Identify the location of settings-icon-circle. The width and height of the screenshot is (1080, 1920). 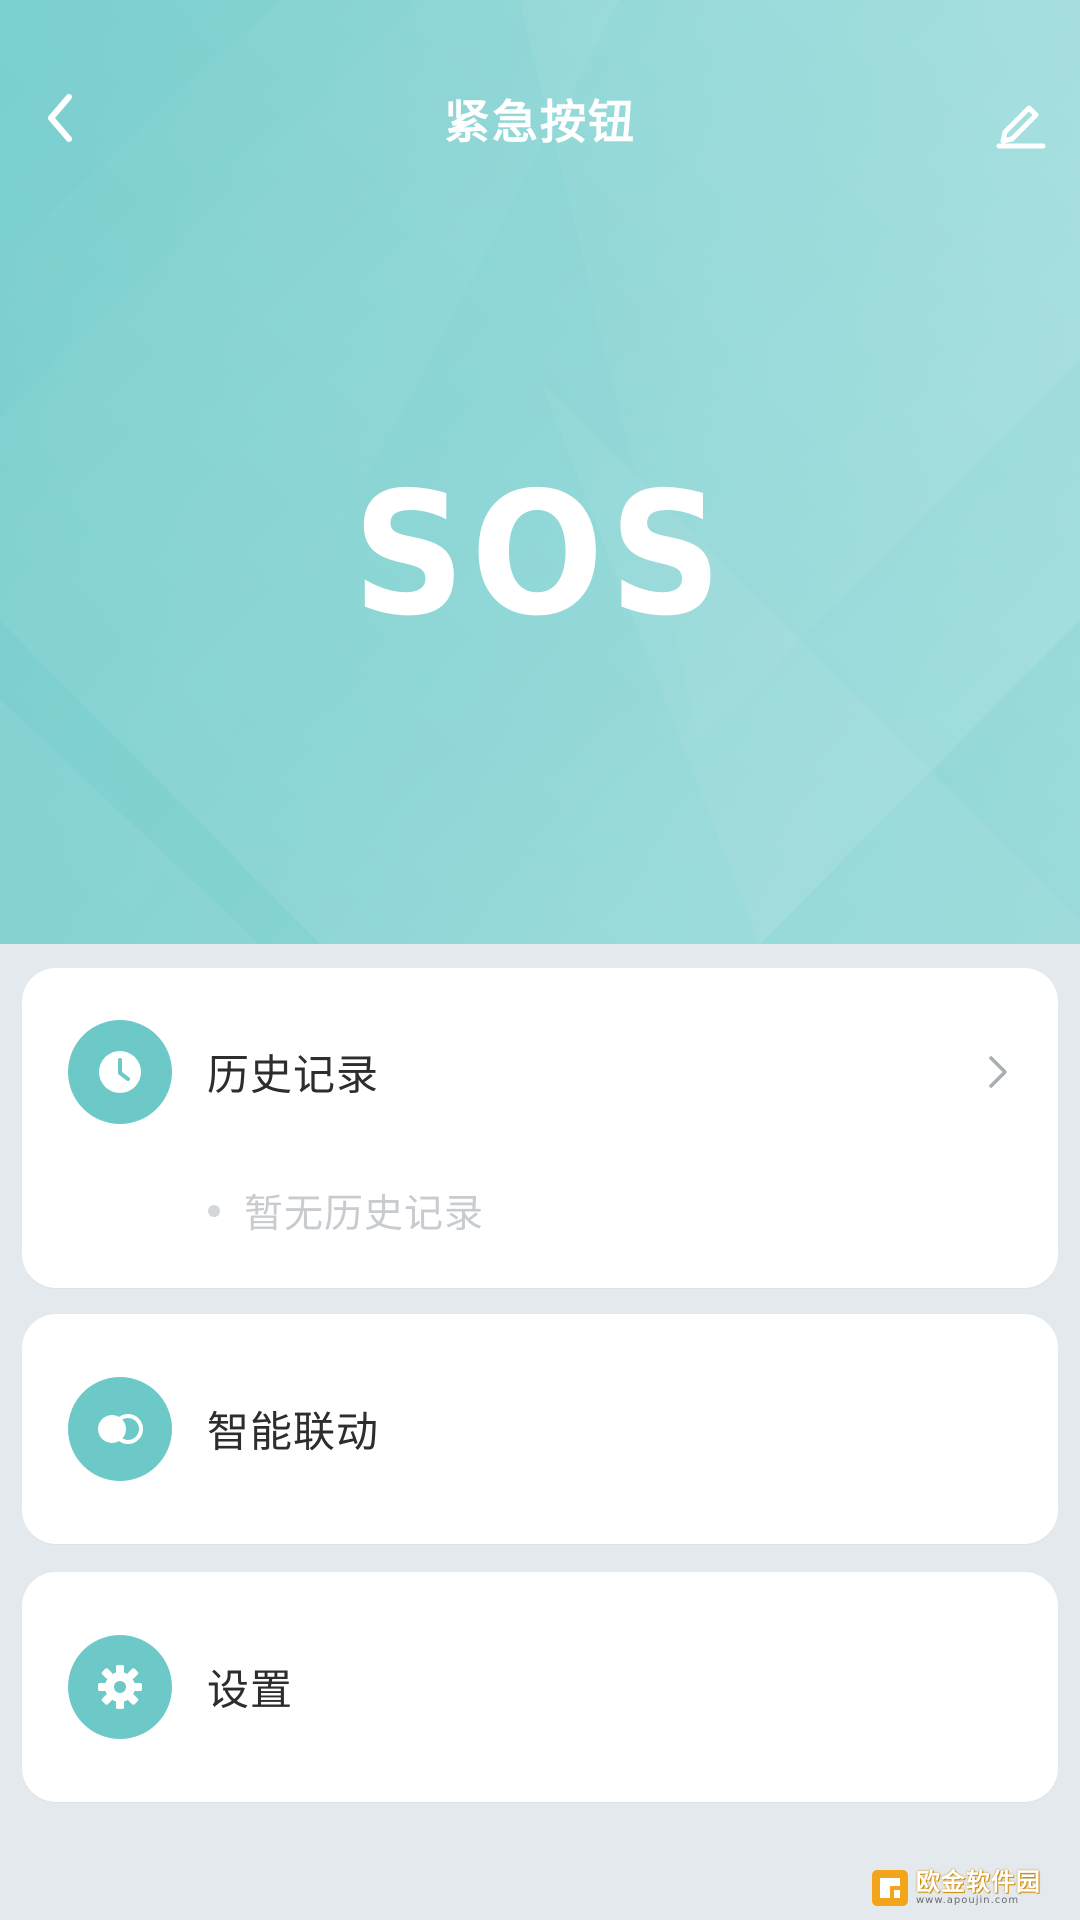
(120, 1687).